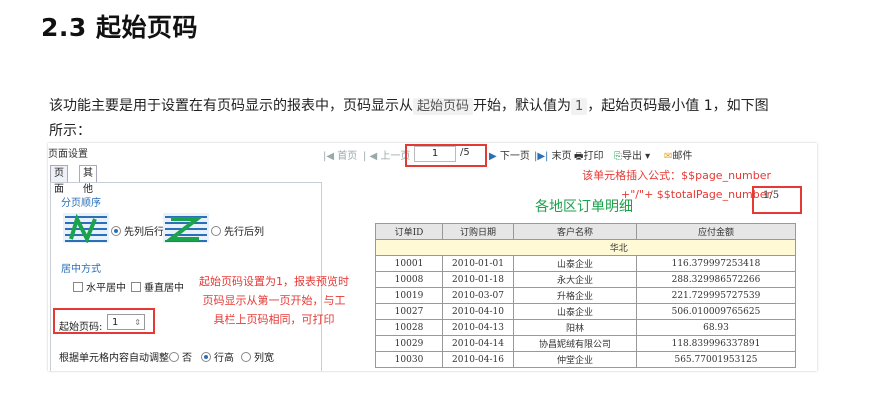  What do you see at coordinates (777, 200) in the screenshot?
I see `page-indicator-highlight` at bounding box center [777, 200].